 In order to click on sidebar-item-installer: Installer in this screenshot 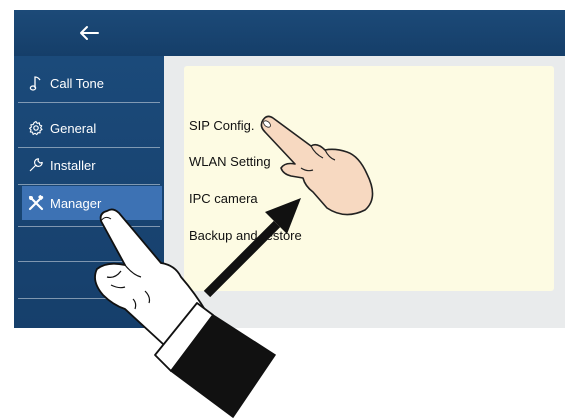, I will do `click(89, 165)`.